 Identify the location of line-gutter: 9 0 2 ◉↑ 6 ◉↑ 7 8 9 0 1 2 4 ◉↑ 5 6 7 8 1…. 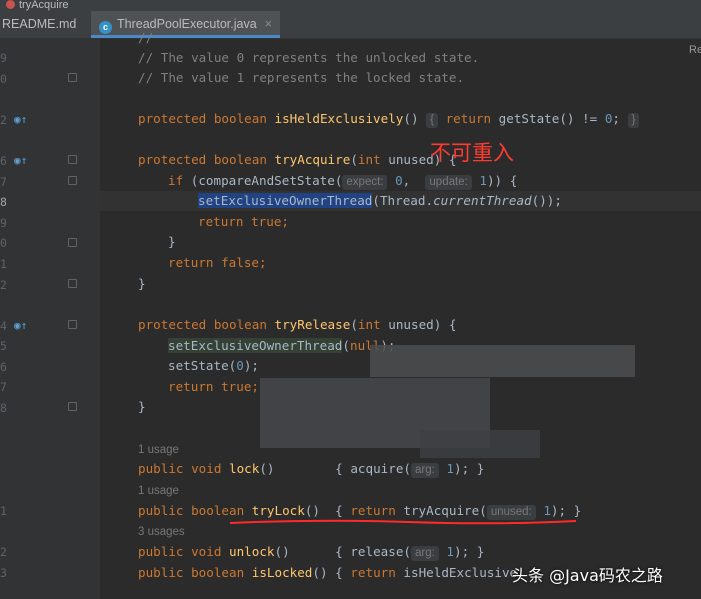
(50, 318).